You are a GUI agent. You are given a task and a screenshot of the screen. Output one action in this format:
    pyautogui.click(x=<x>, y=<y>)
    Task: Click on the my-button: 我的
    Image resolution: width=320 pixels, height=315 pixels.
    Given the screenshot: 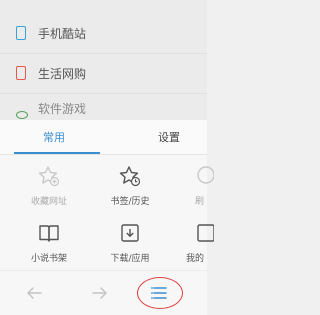 What is the action you would take?
    pyautogui.click(x=211, y=249)
    